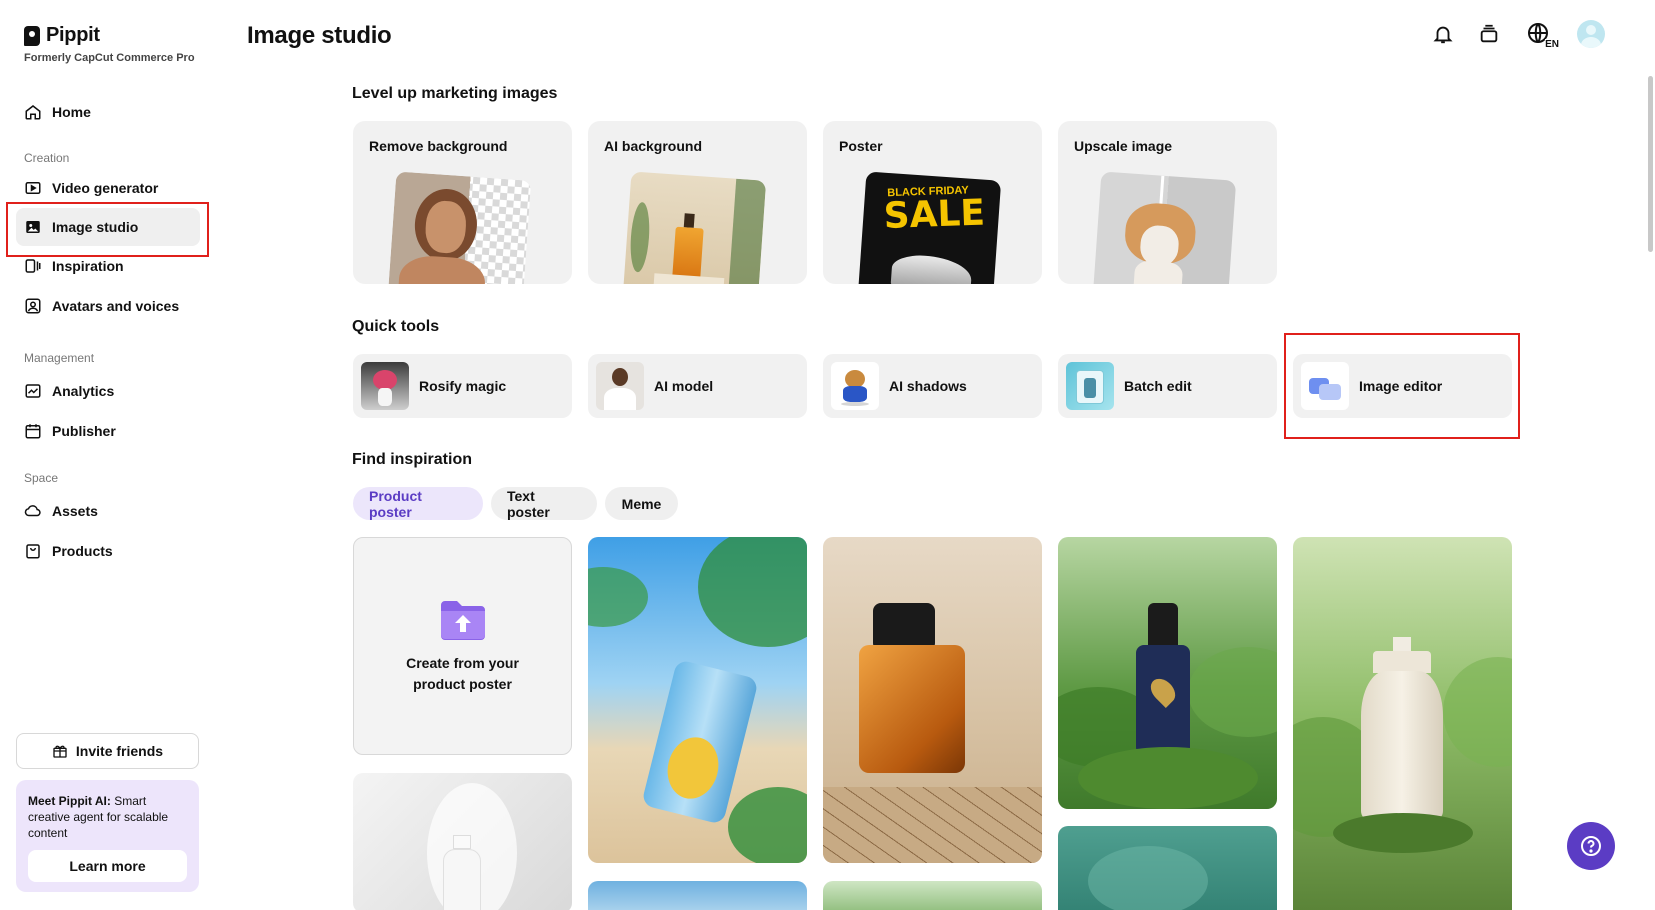  I want to click on rosify-magic-thumbnail, so click(385, 386).